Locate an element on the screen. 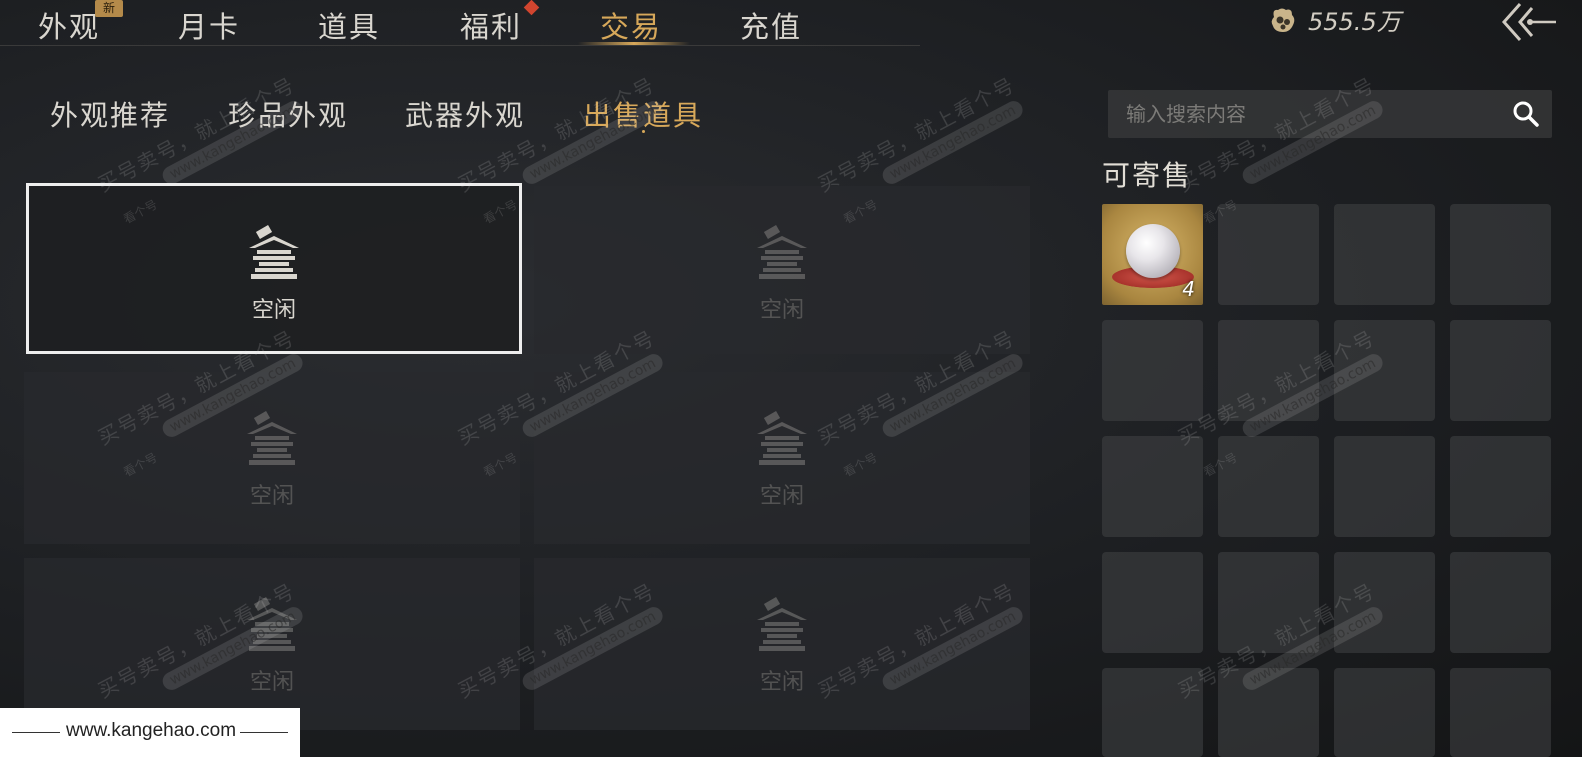 This screenshot has height=757, width=1582. item-count: 4 is located at coordinates (1188, 289).